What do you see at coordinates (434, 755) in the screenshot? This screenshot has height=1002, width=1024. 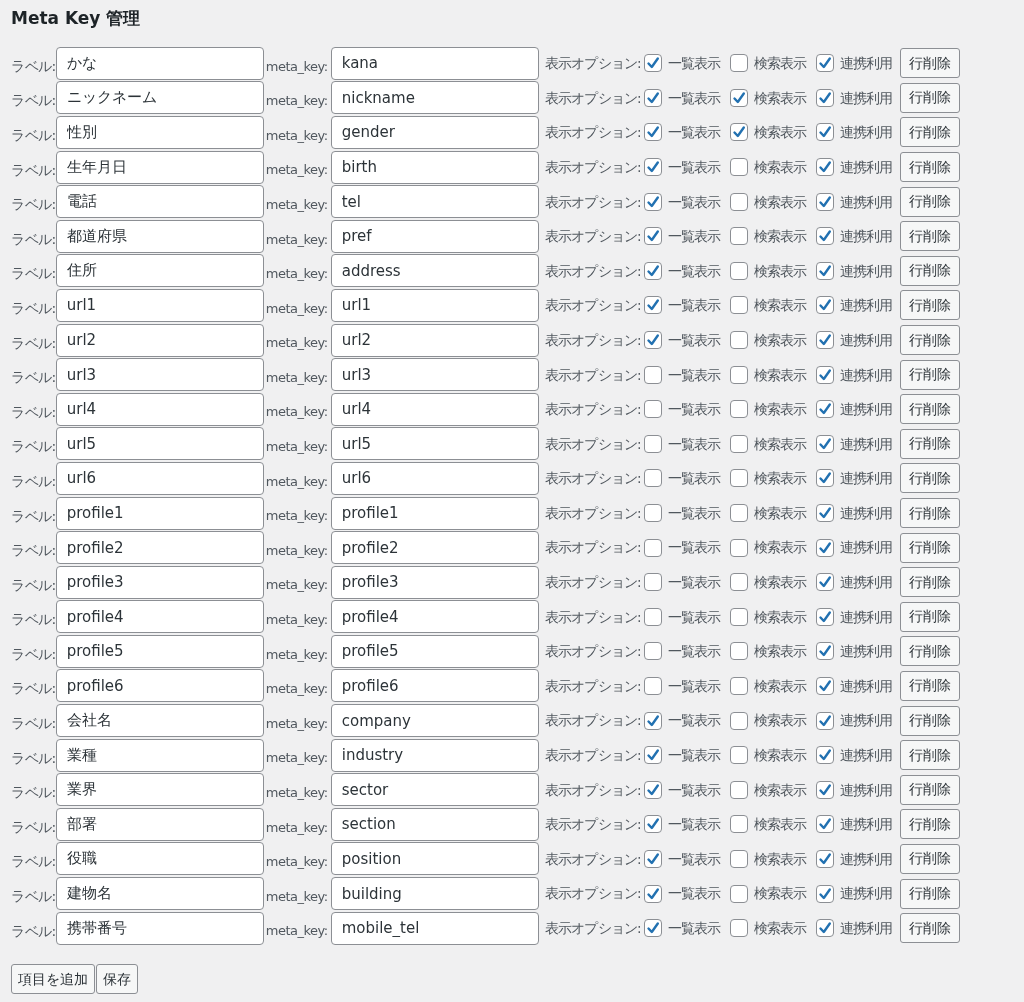 I see `meta-key-input: industry` at bounding box center [434, 755].